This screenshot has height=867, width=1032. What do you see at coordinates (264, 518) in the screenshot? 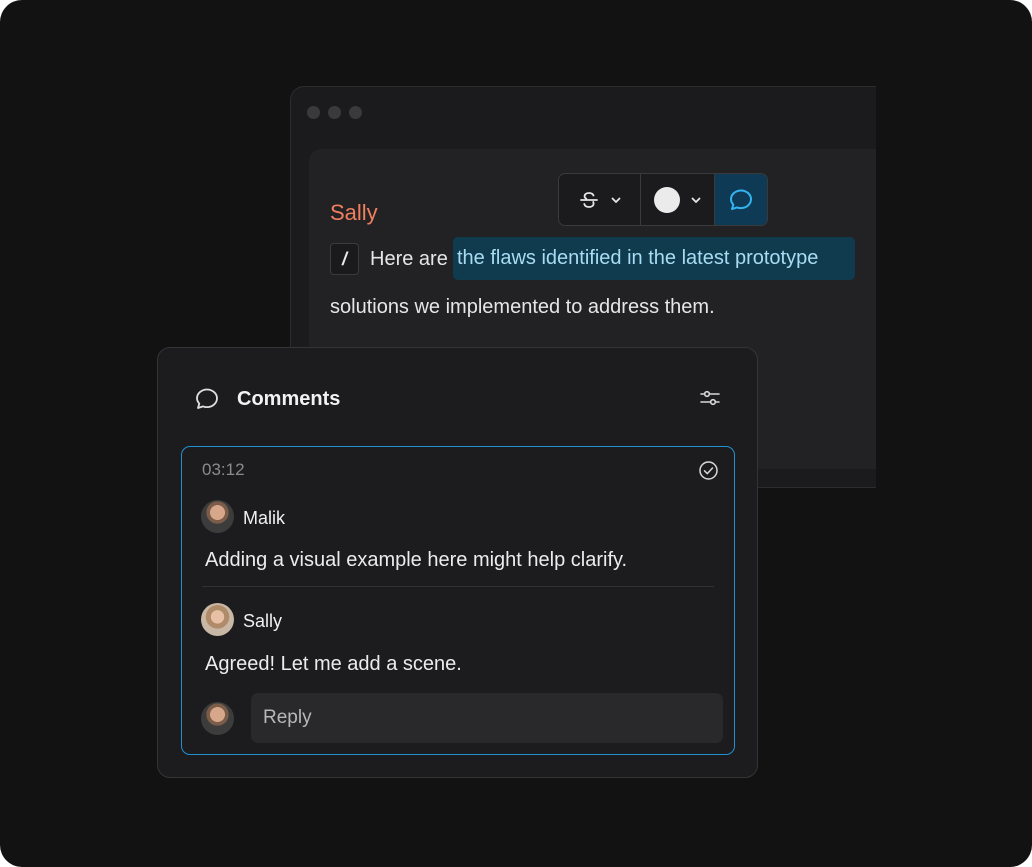
I see `commenter-name: Malik` at bounding box center [264, 518].